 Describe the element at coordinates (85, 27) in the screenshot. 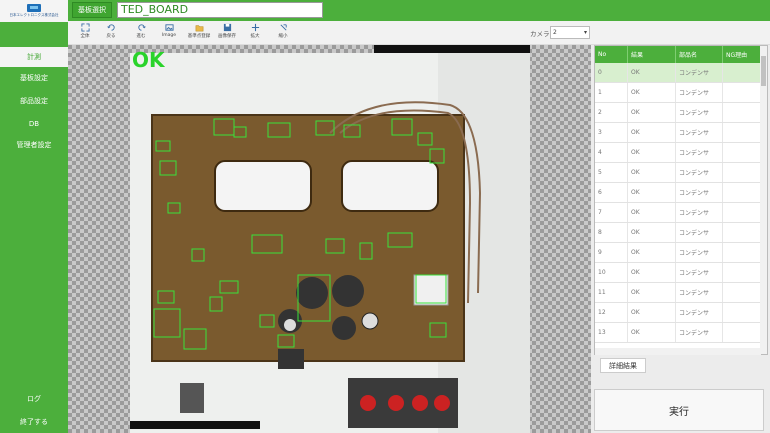

I see `fit-icon` at that location.